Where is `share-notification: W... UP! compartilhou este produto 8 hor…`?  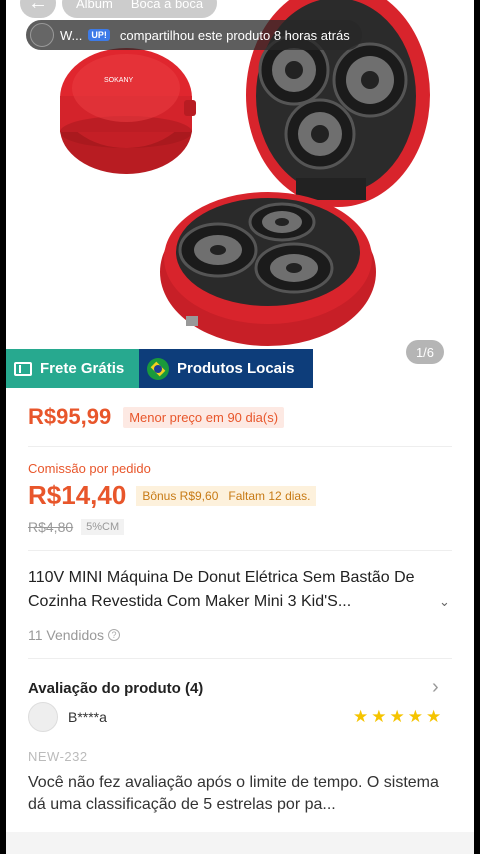 share-notification: W... UP! compartilhou este produto 8 hor… is located at coordinates (194, 35).